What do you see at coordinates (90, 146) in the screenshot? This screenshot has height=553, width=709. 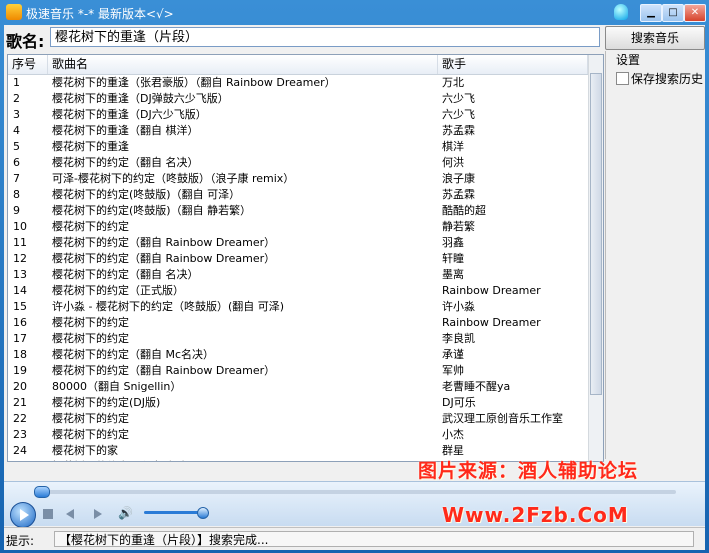 I see `row-song-title: 樱花树下的重逢` at bounding box center [90, 146].